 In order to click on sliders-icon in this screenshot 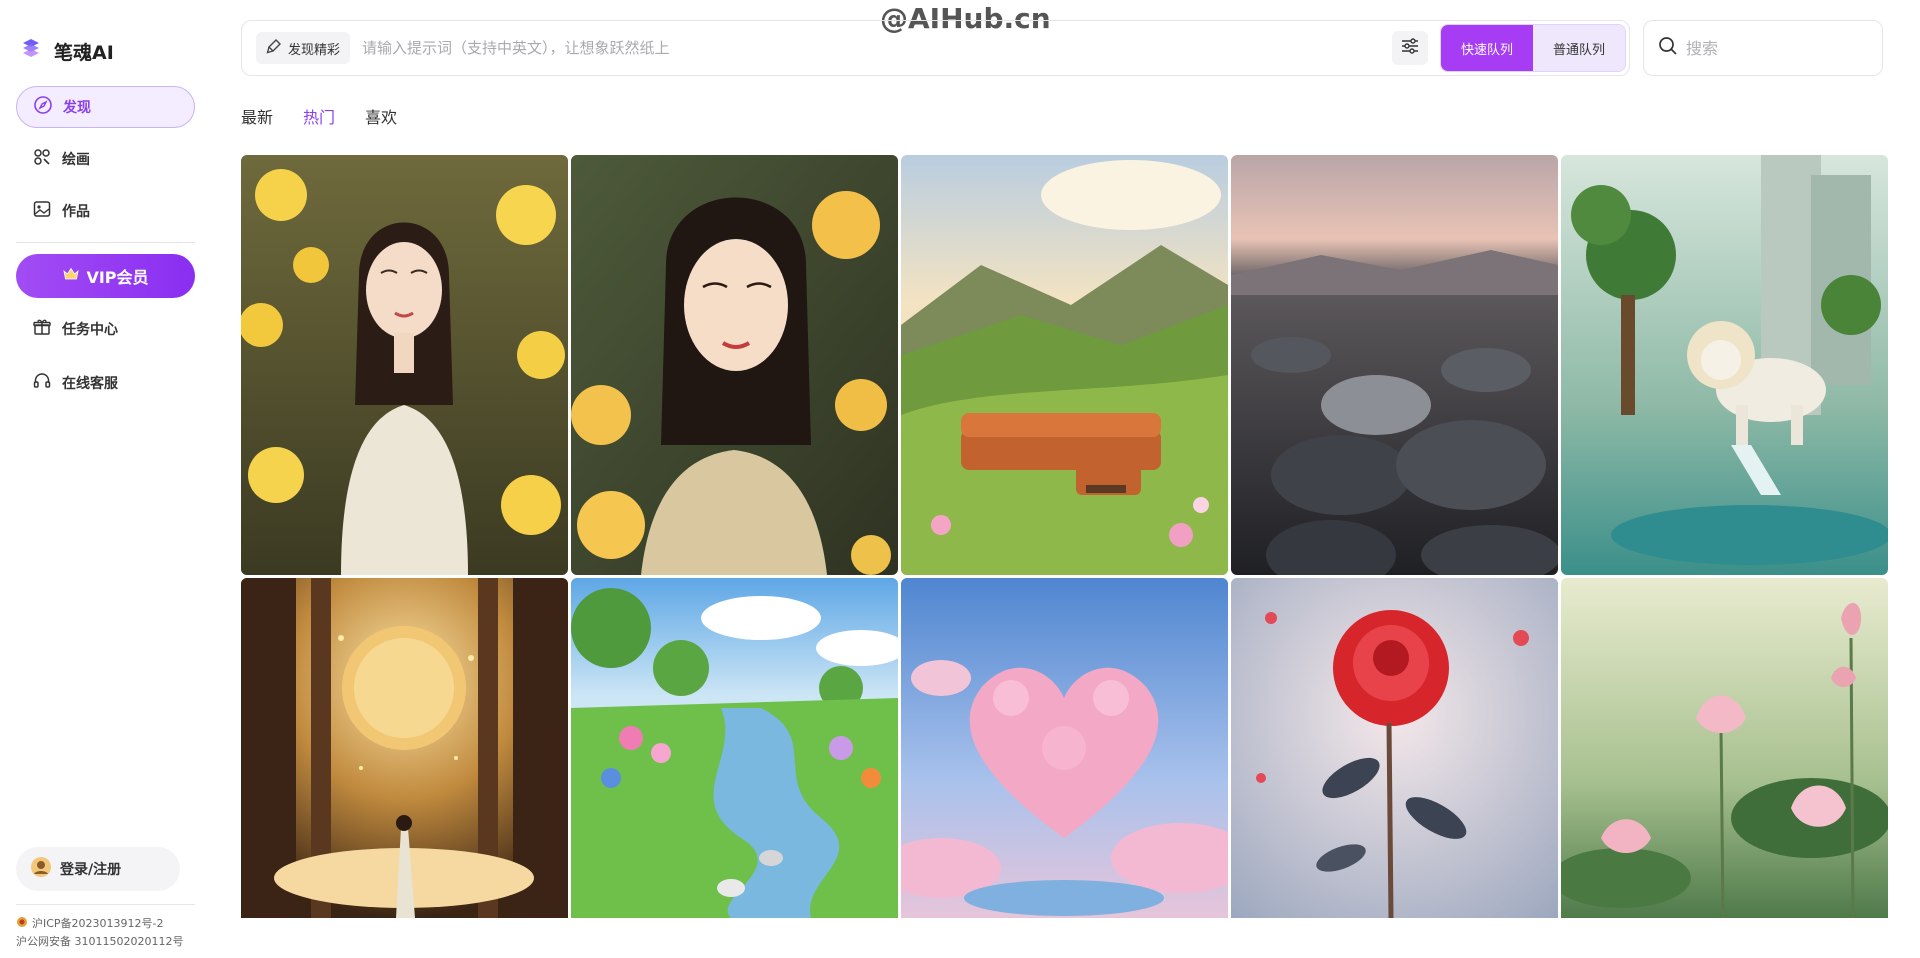, I will do `click(1410, 48)`.